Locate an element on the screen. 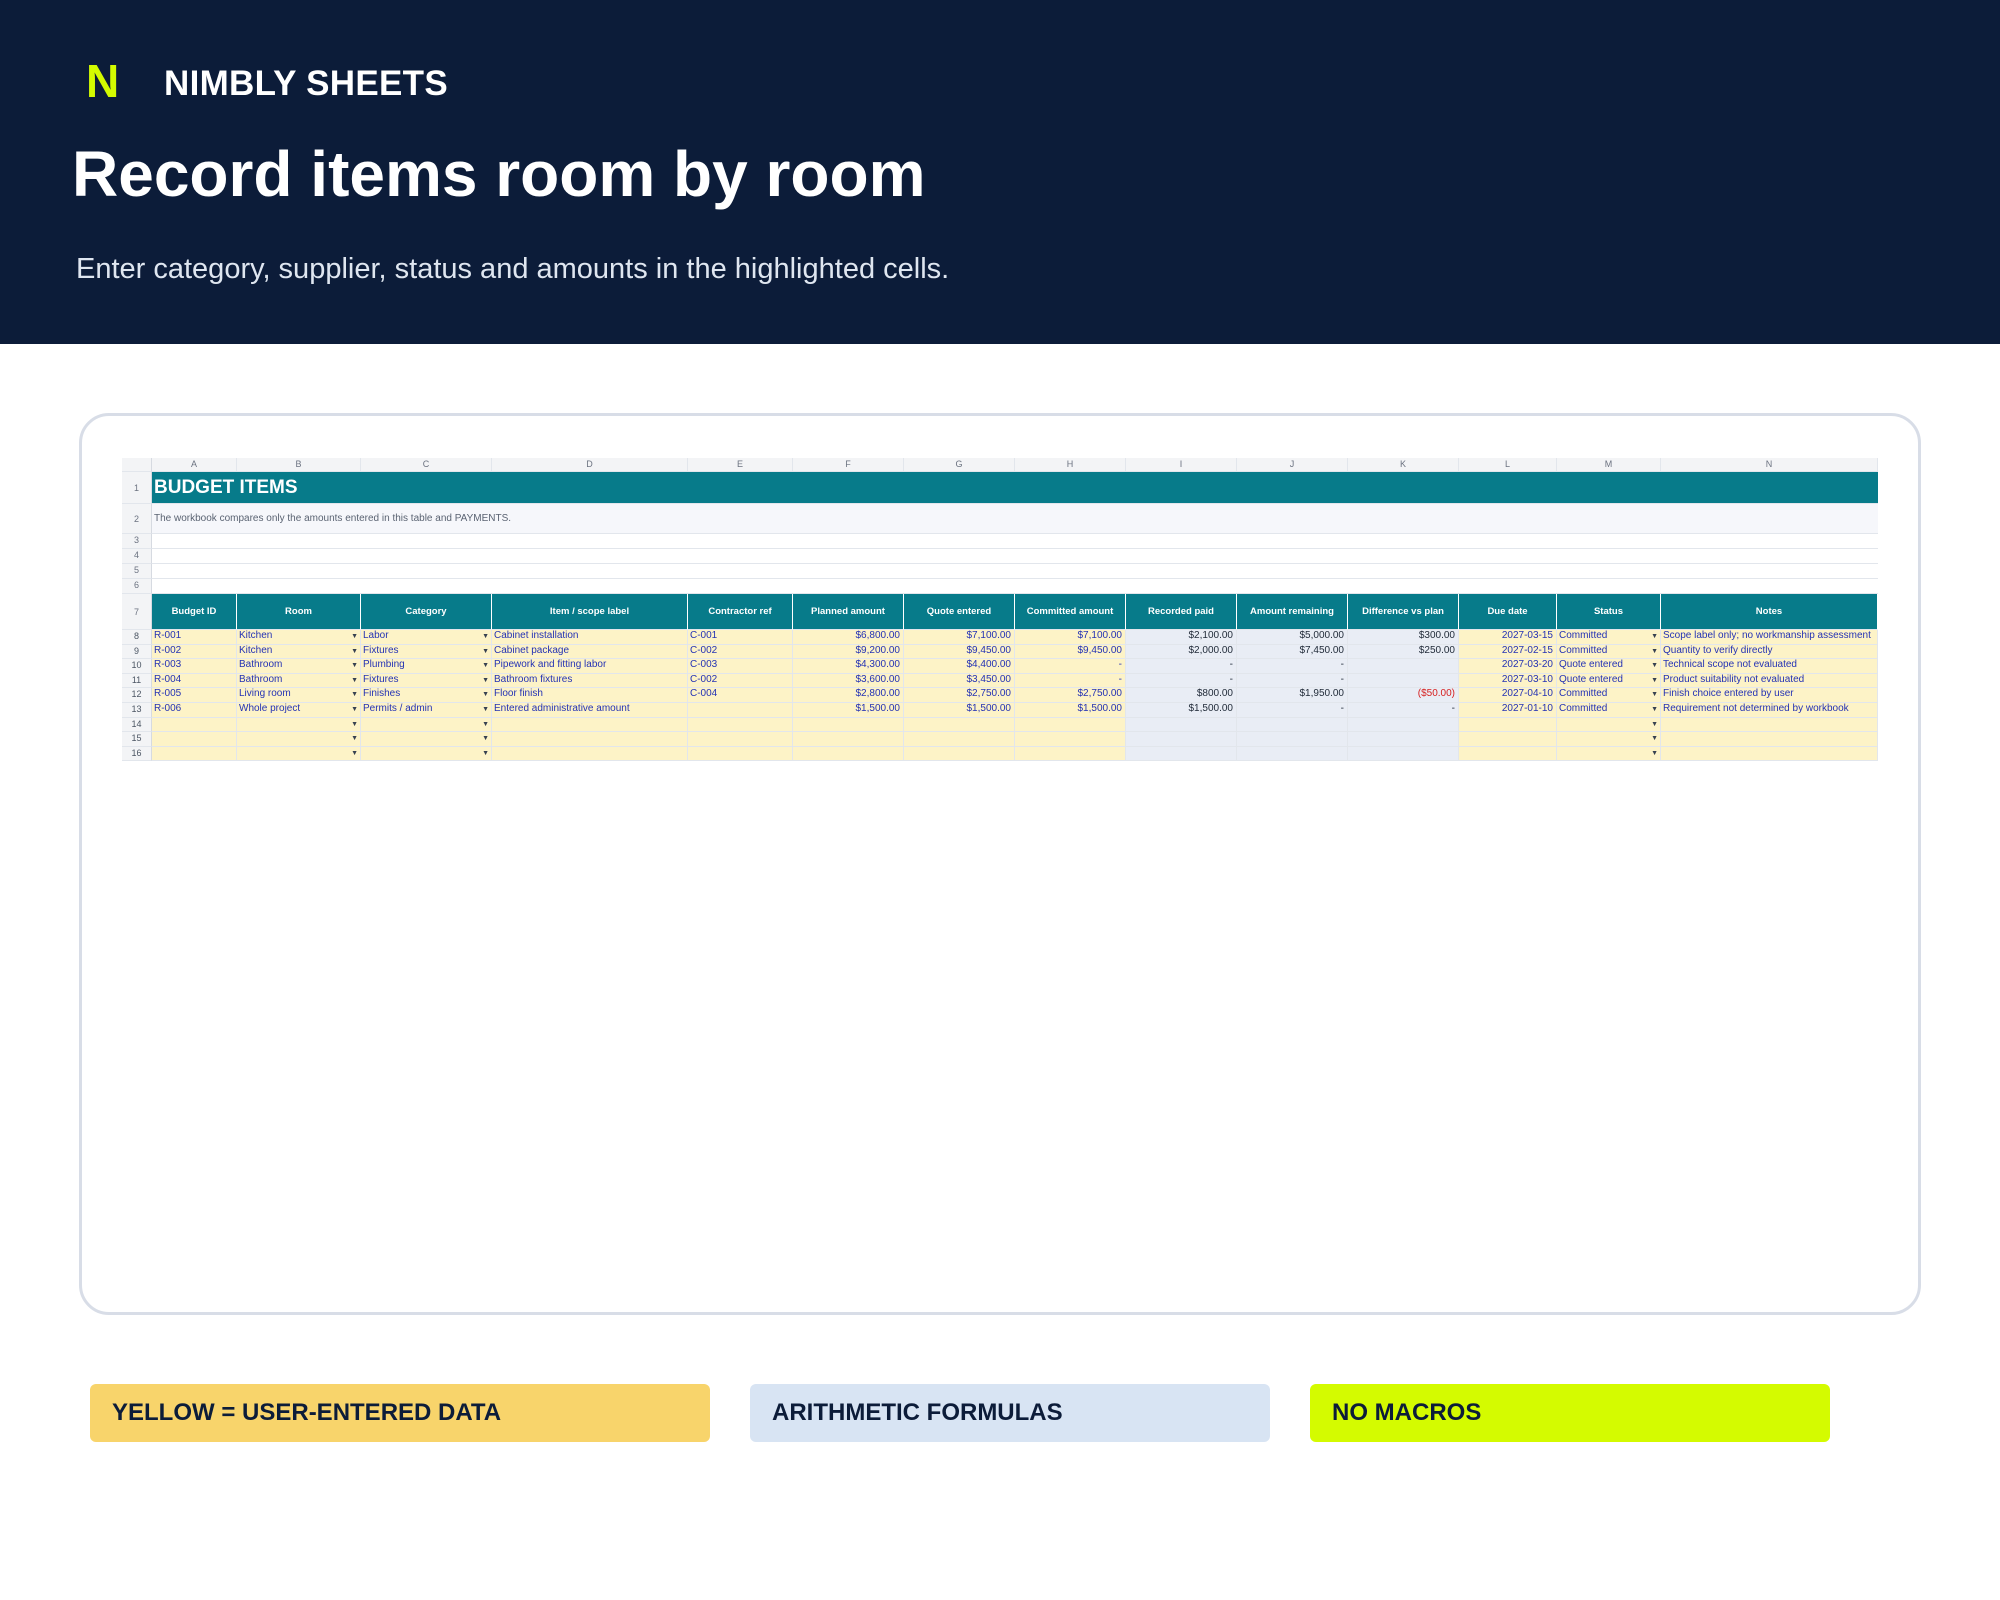 This screenshot has height=1600, width=2000. row-number: 8 is located at coordinates (137, 637).